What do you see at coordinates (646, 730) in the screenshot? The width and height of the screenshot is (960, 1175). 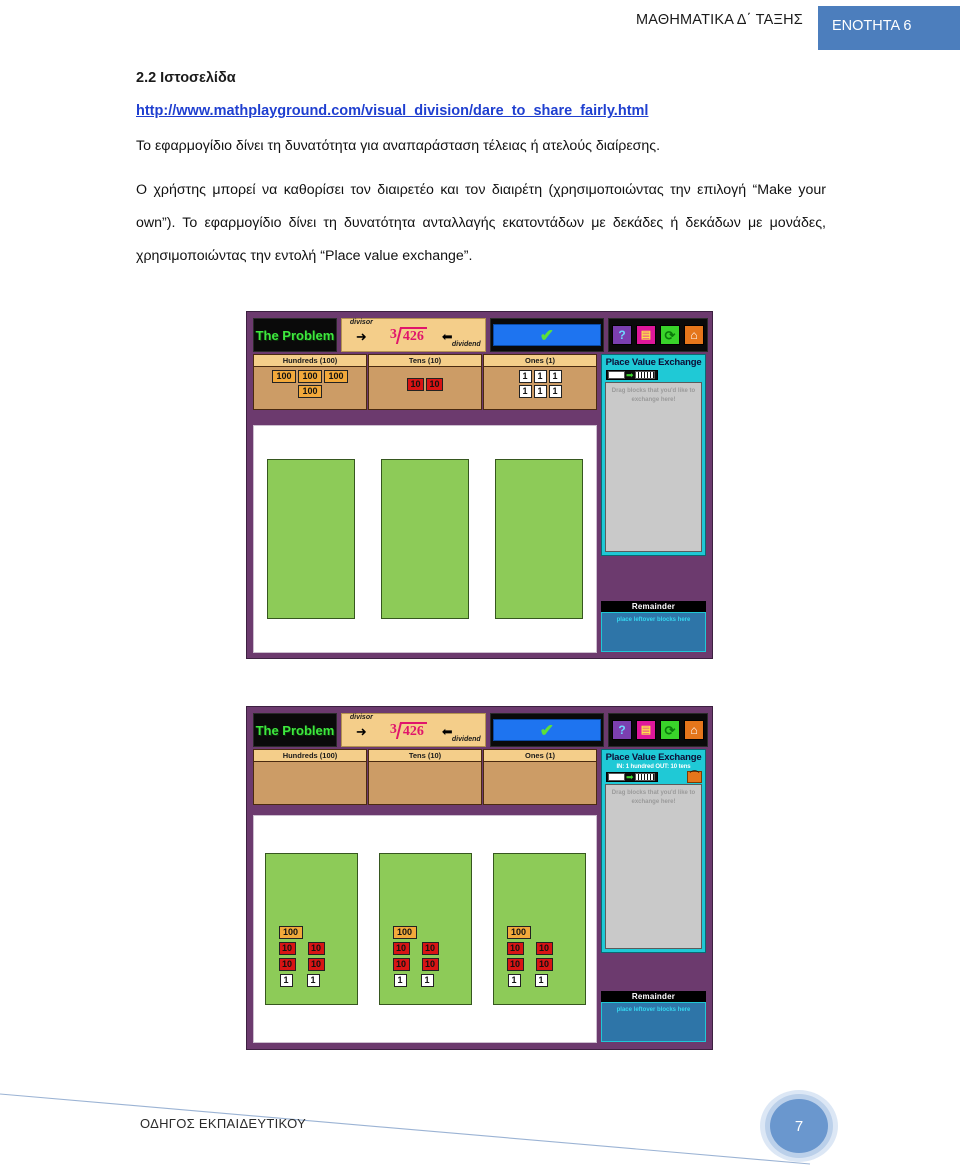 I see `list-icon-2: ▤` at bounding box center [646, 730].